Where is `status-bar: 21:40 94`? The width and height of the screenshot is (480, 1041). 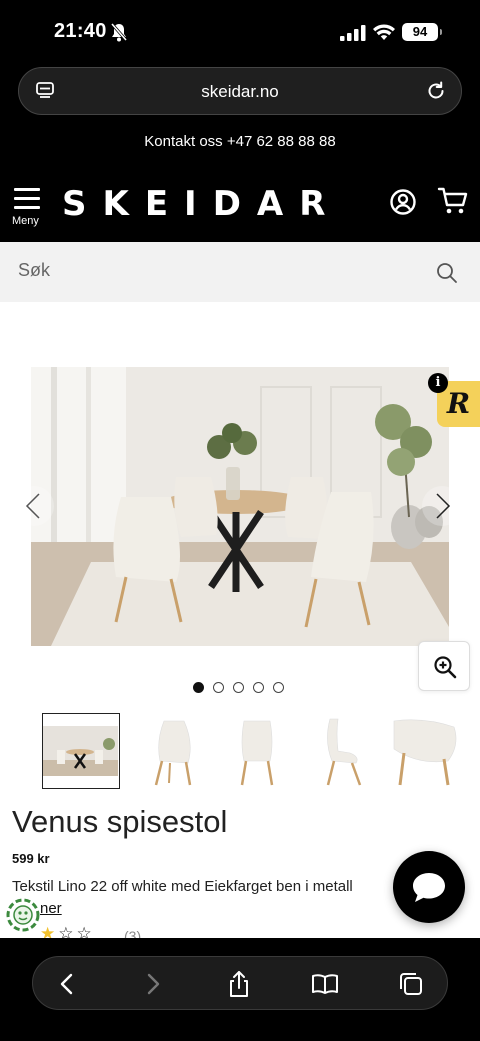
status-bar: 21:40 94 is located at coordinates (240, 31).